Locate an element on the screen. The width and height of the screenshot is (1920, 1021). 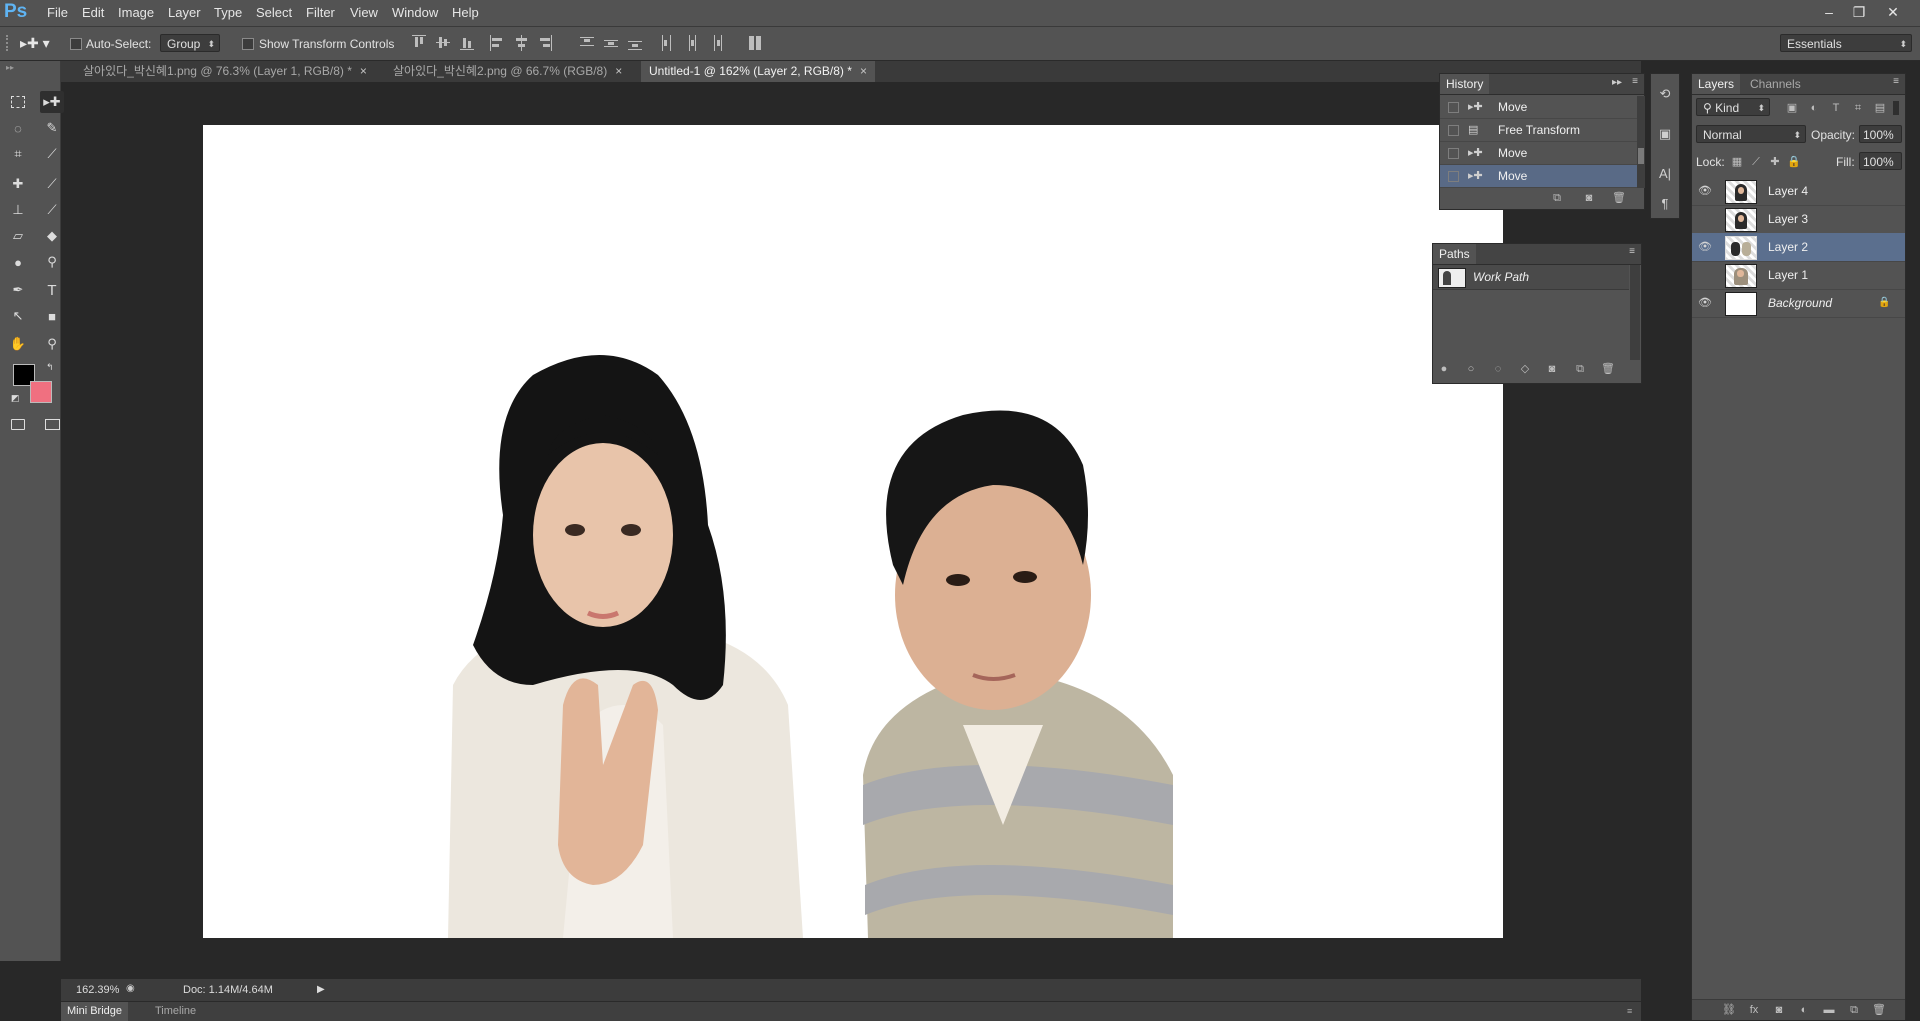
paragraph-panel-icon: ¶ is located at coordinates (1665, 204).